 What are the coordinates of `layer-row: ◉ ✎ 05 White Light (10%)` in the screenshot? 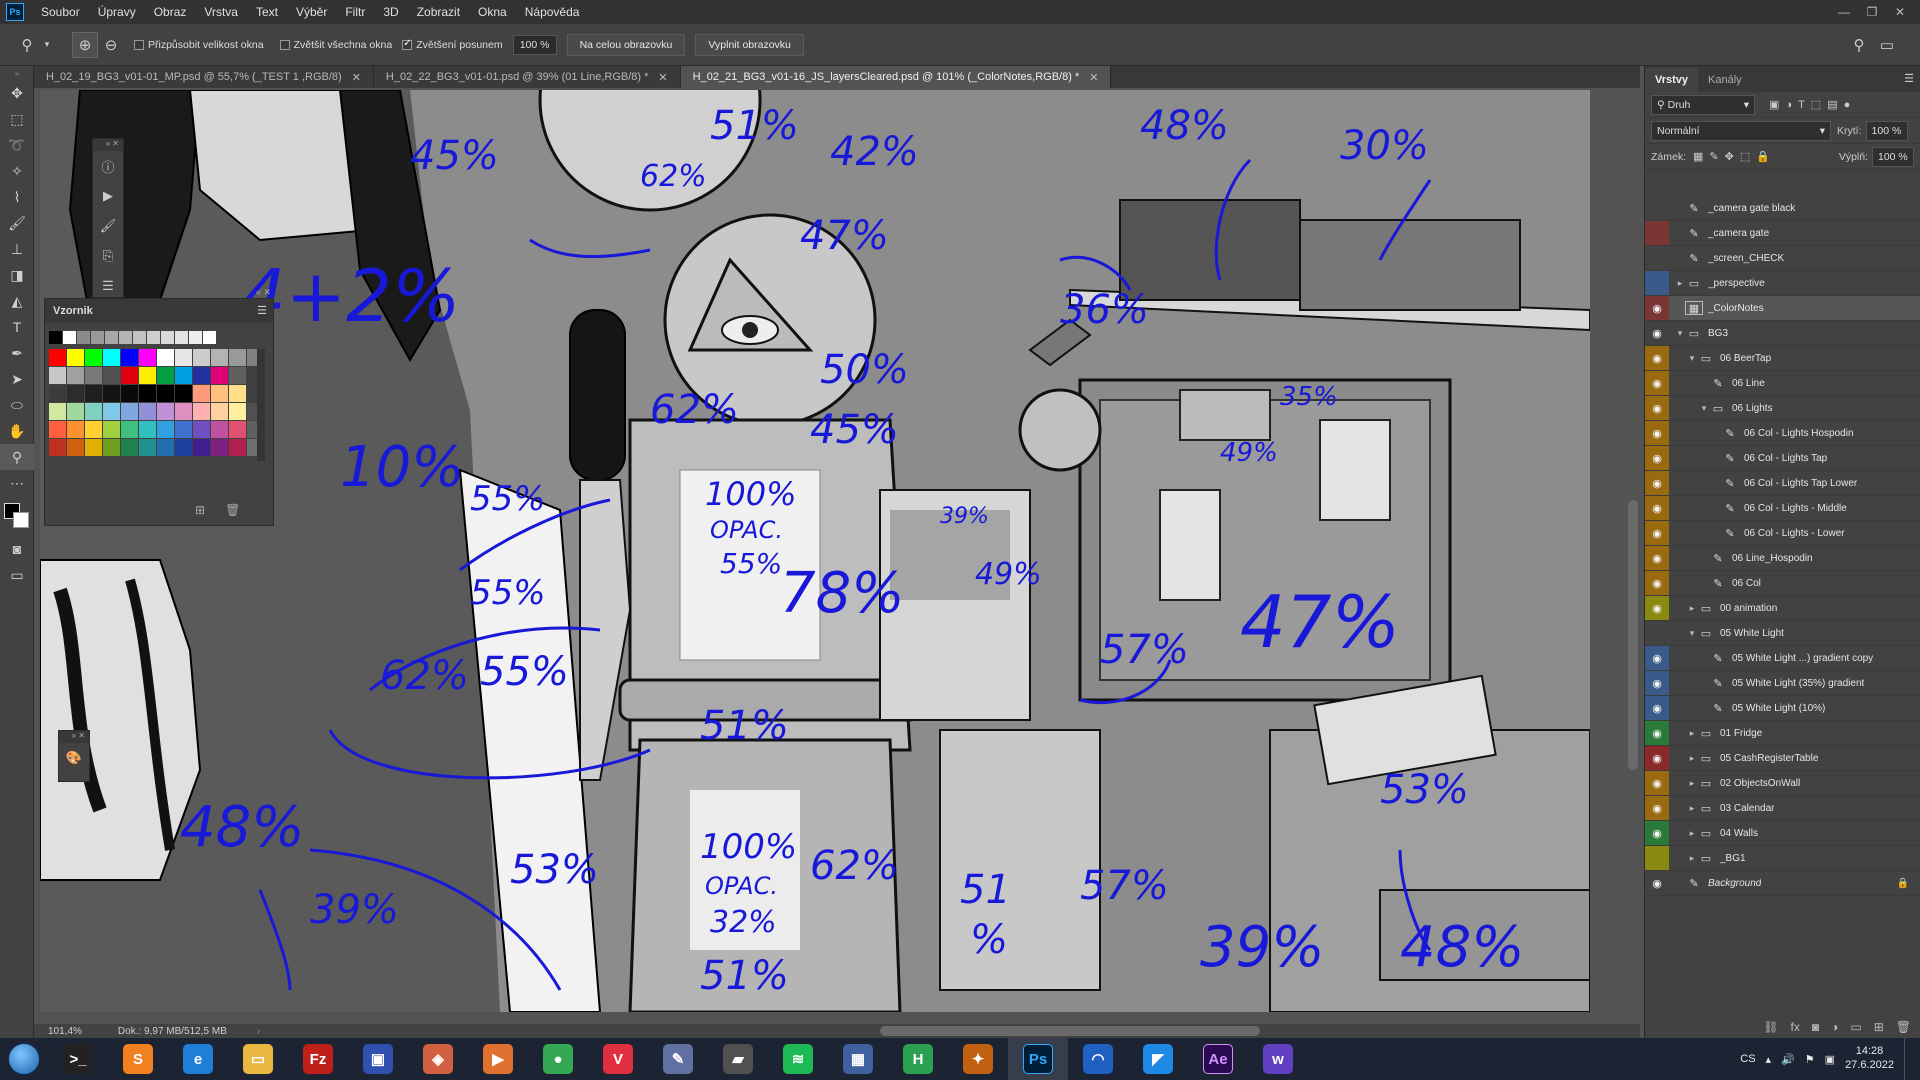 It's located at (1782, 708).